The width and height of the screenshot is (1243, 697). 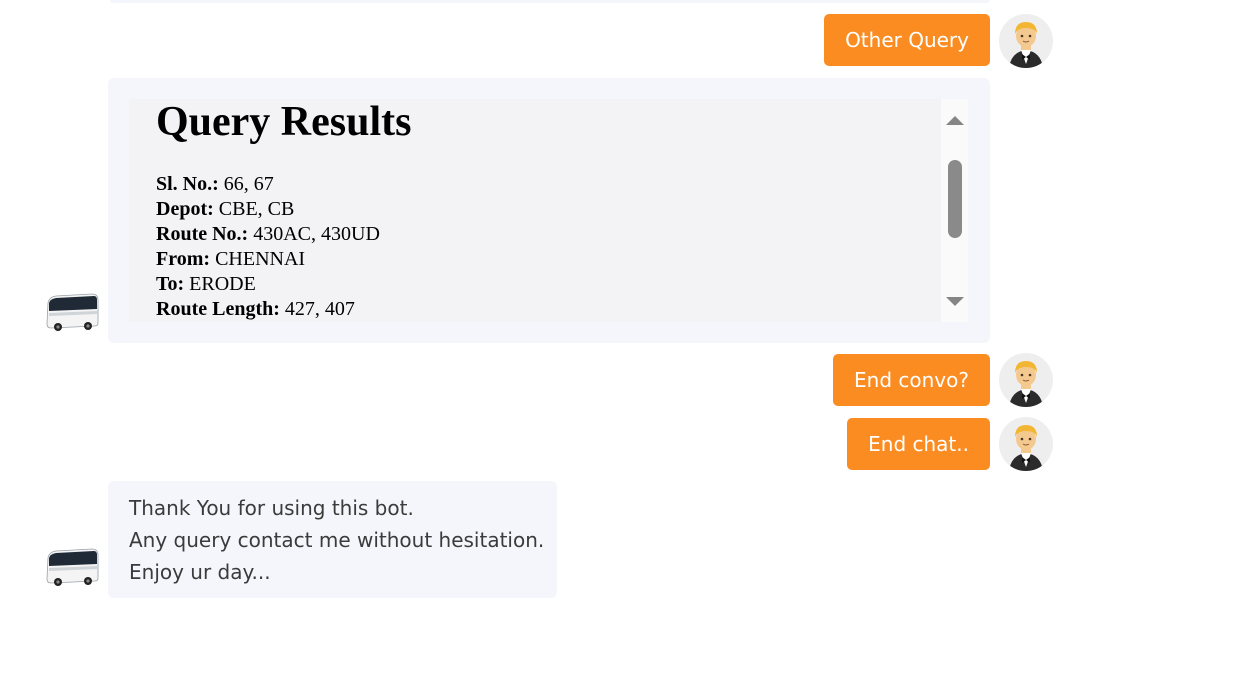 What do you see at coordinates (284, 184) in the screenshot?
I see `result-row-sl-no: Sl. No.: 66, 67` at bounding box center [284, 184].